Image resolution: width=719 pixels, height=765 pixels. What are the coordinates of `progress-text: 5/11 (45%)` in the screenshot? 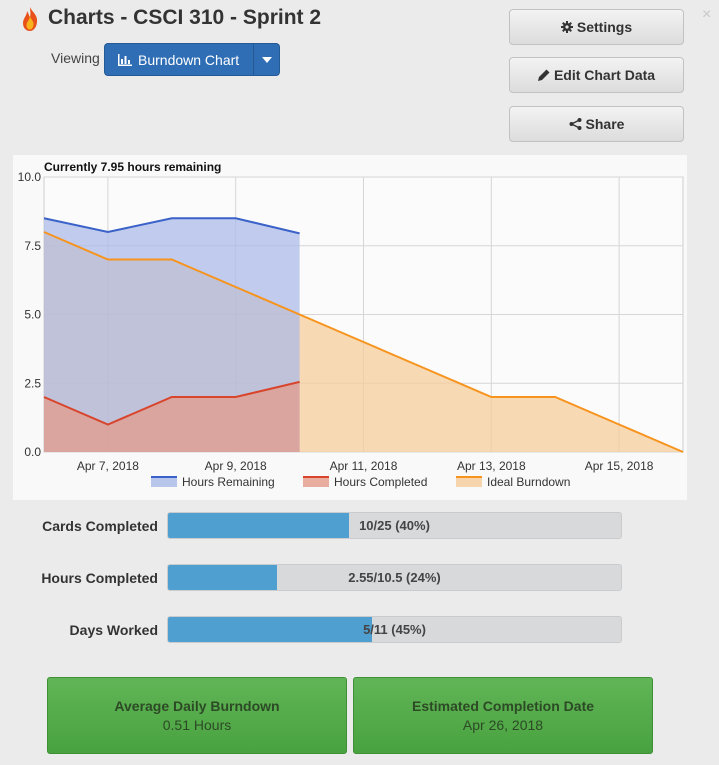 It's located at (394, 629).